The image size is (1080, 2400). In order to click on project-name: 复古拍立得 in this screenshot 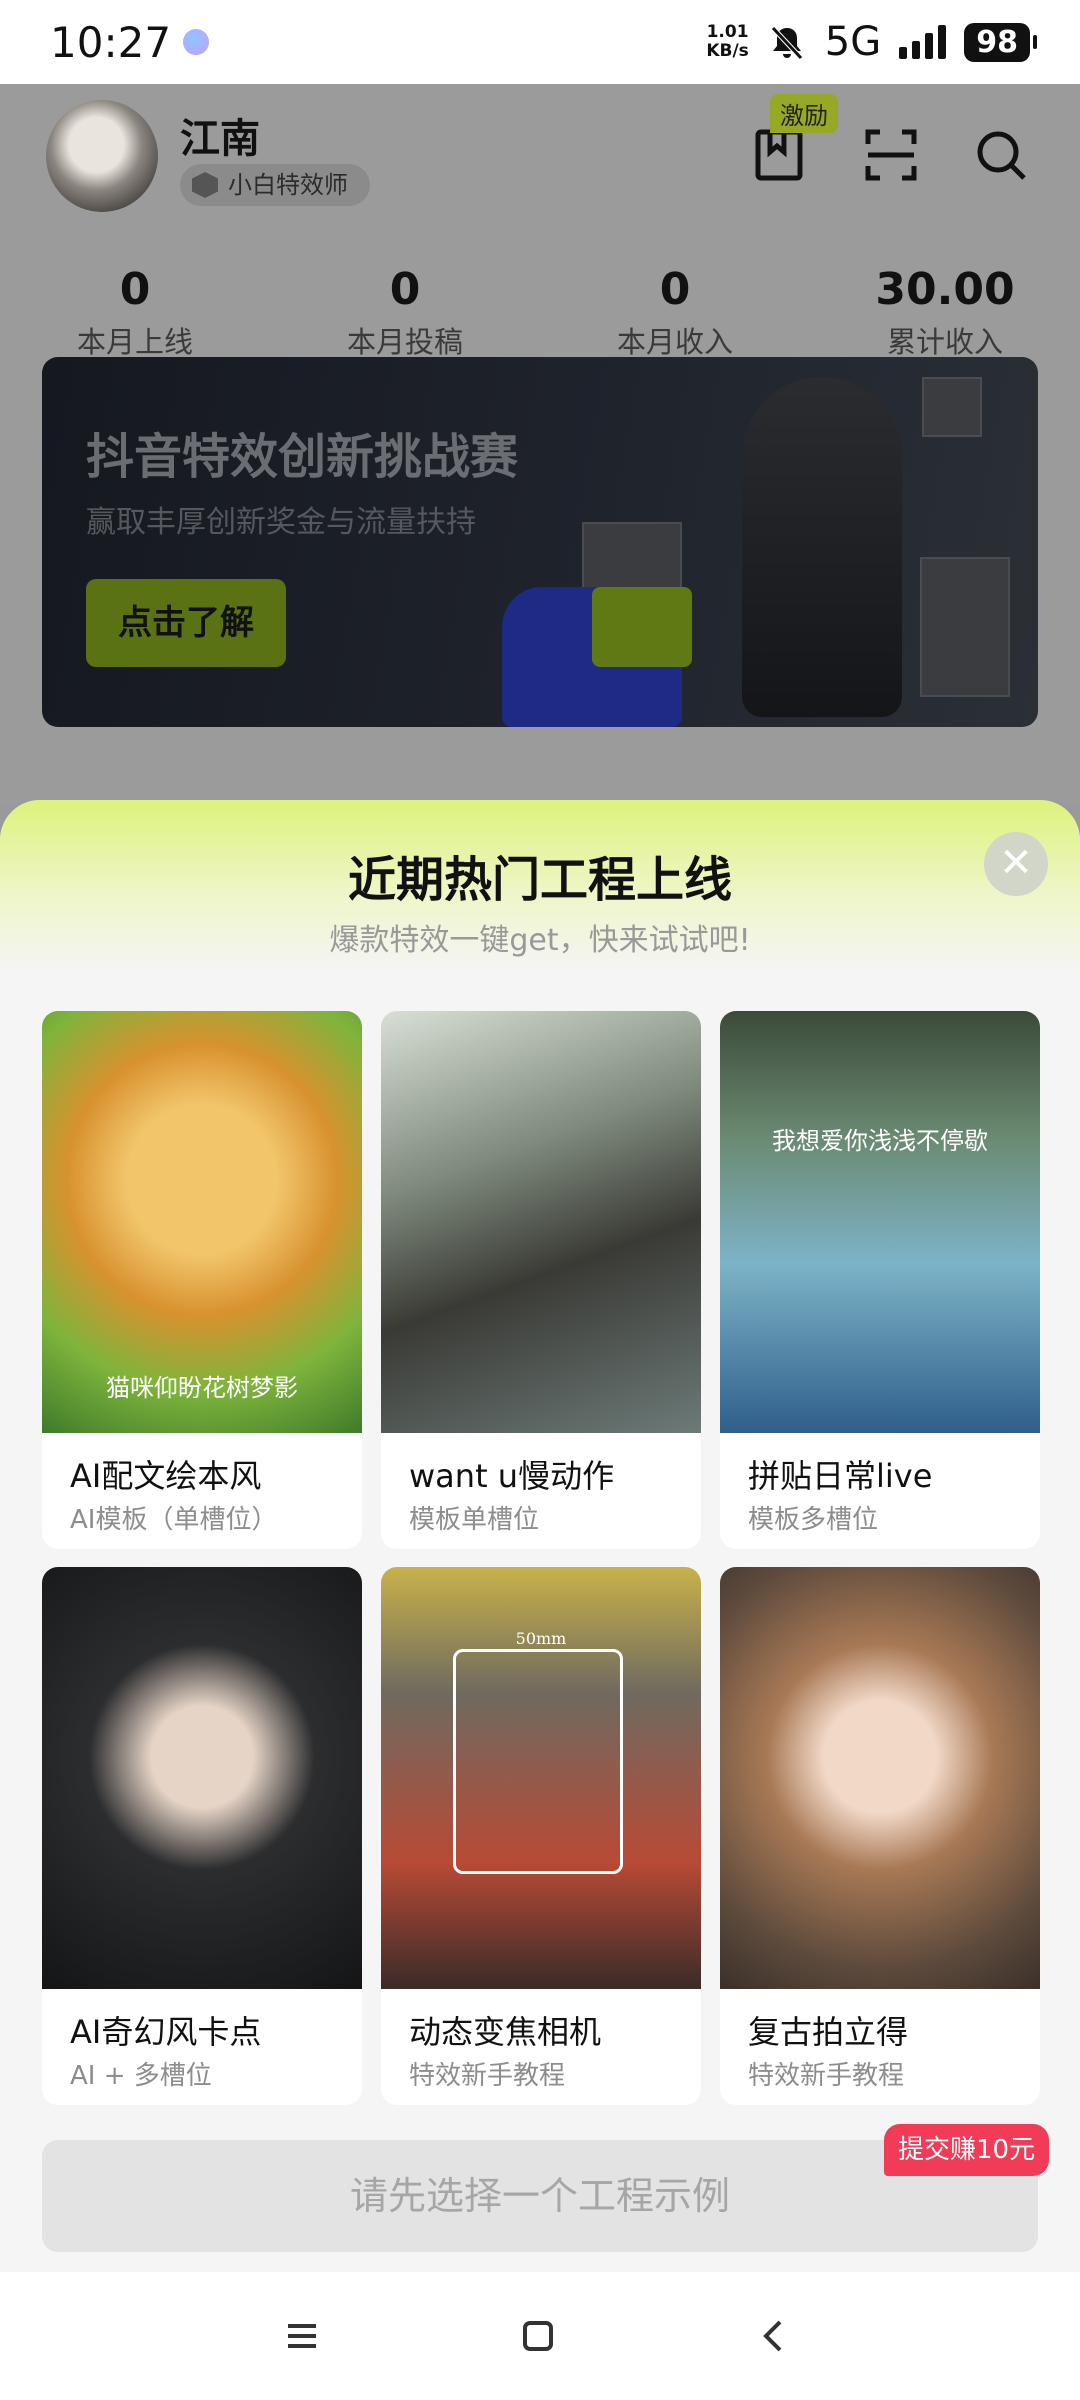, I will do `click(828, 2032)`.